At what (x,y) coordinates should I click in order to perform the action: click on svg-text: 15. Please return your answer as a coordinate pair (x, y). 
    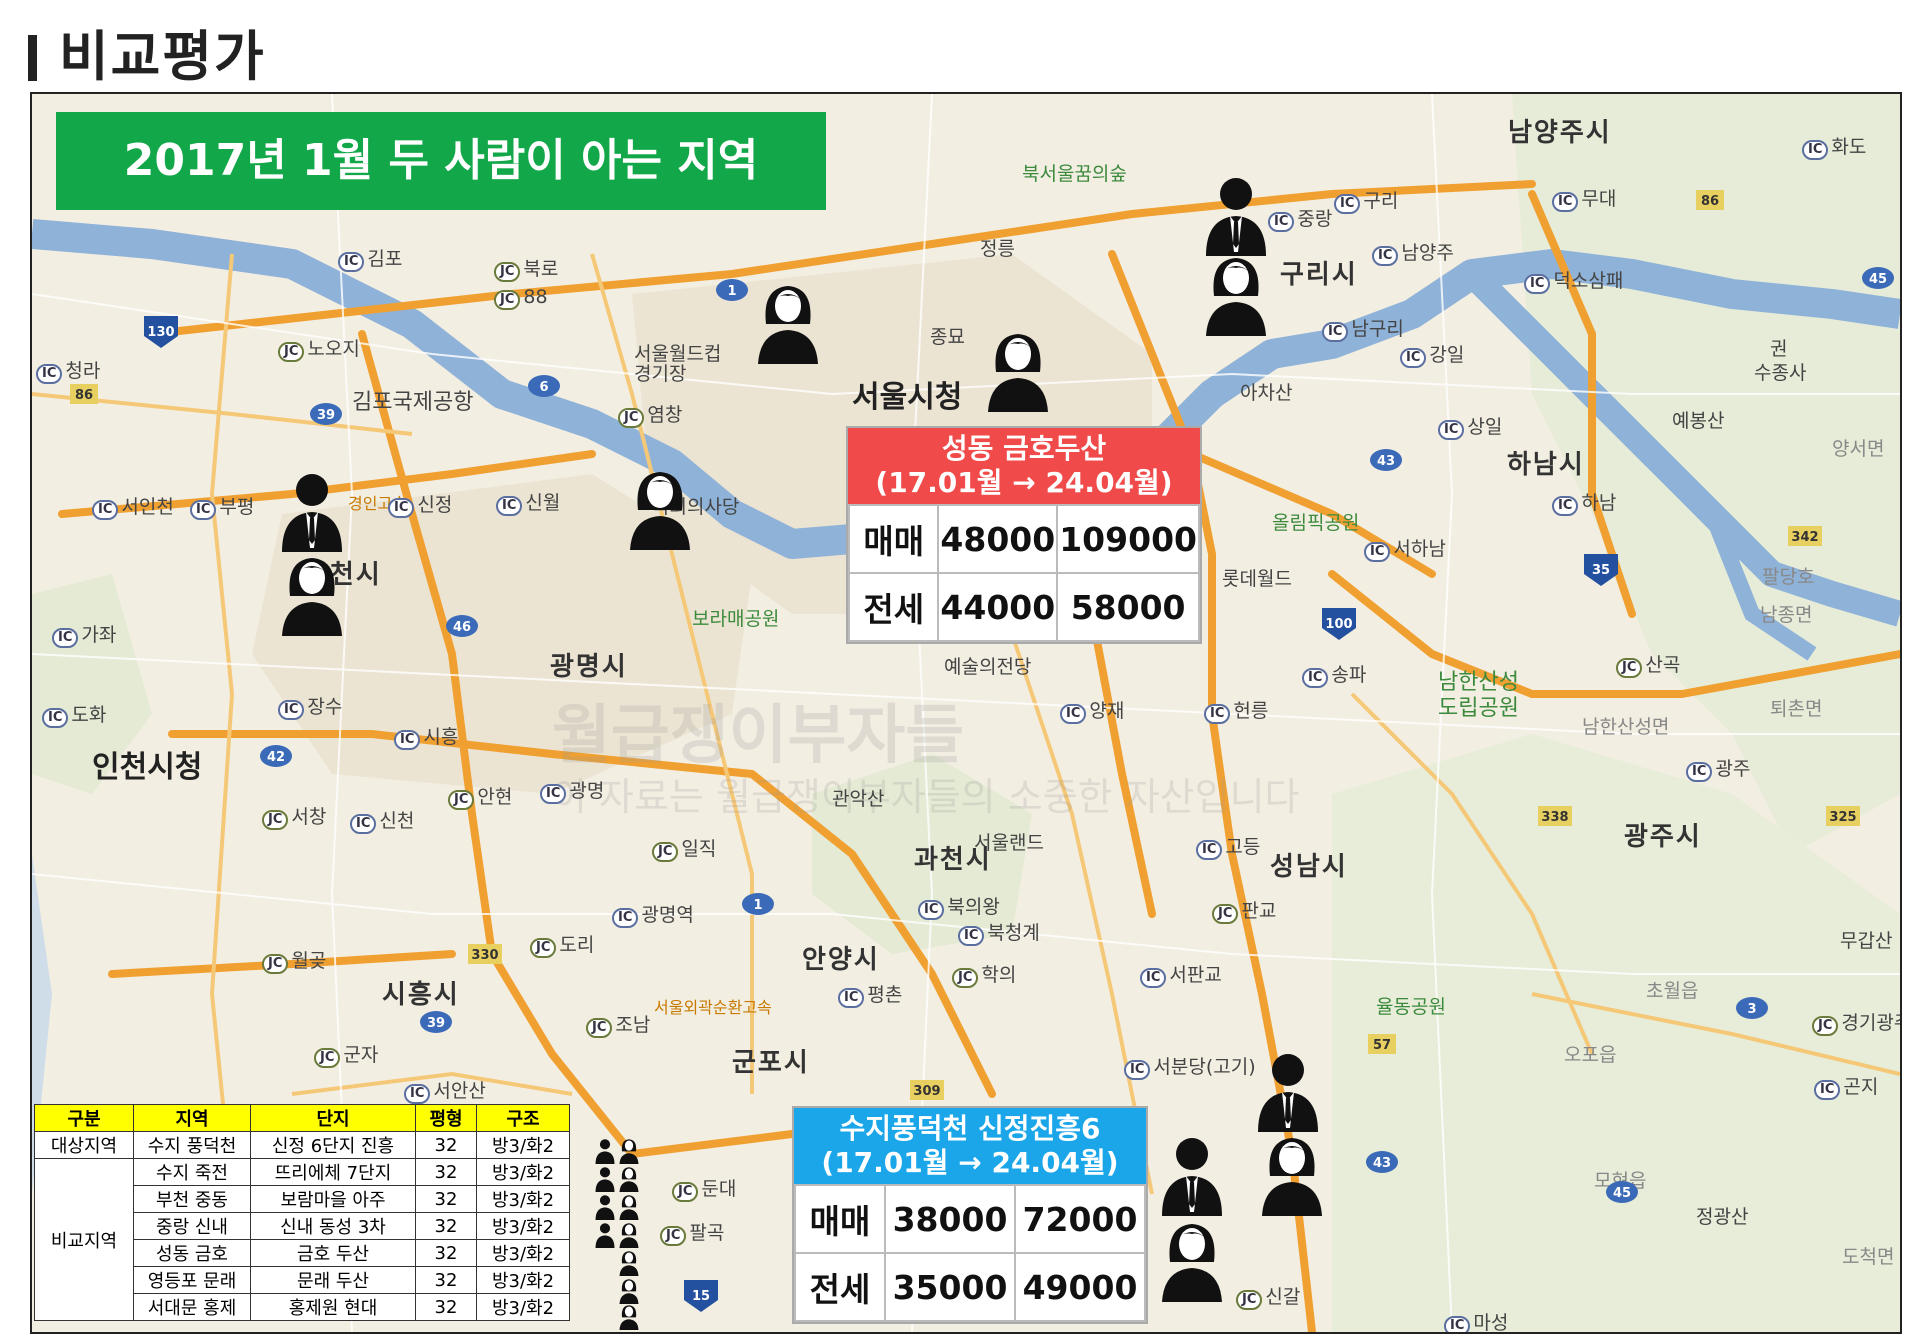
    Looking at the image, I should click on (701, 1296).